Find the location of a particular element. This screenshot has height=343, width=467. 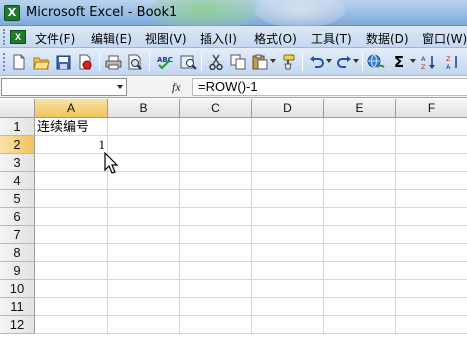

cell-f2 is located at coordinates (431, 145).